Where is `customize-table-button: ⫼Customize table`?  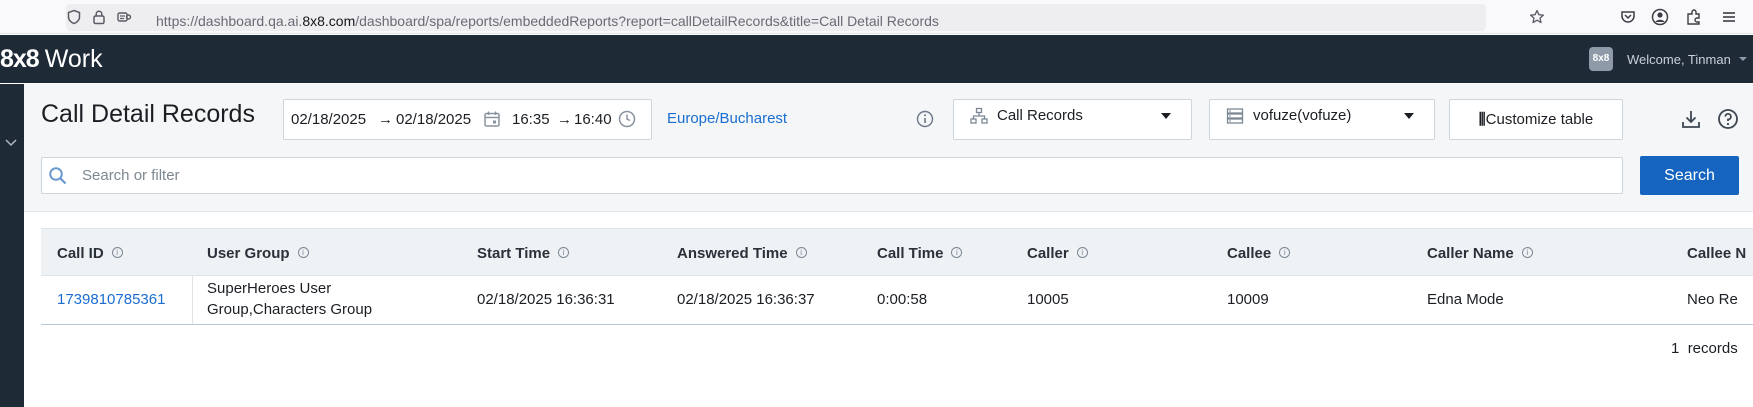
customize-table-button: ⫼Customize table is located at coordinates (1536, 119).